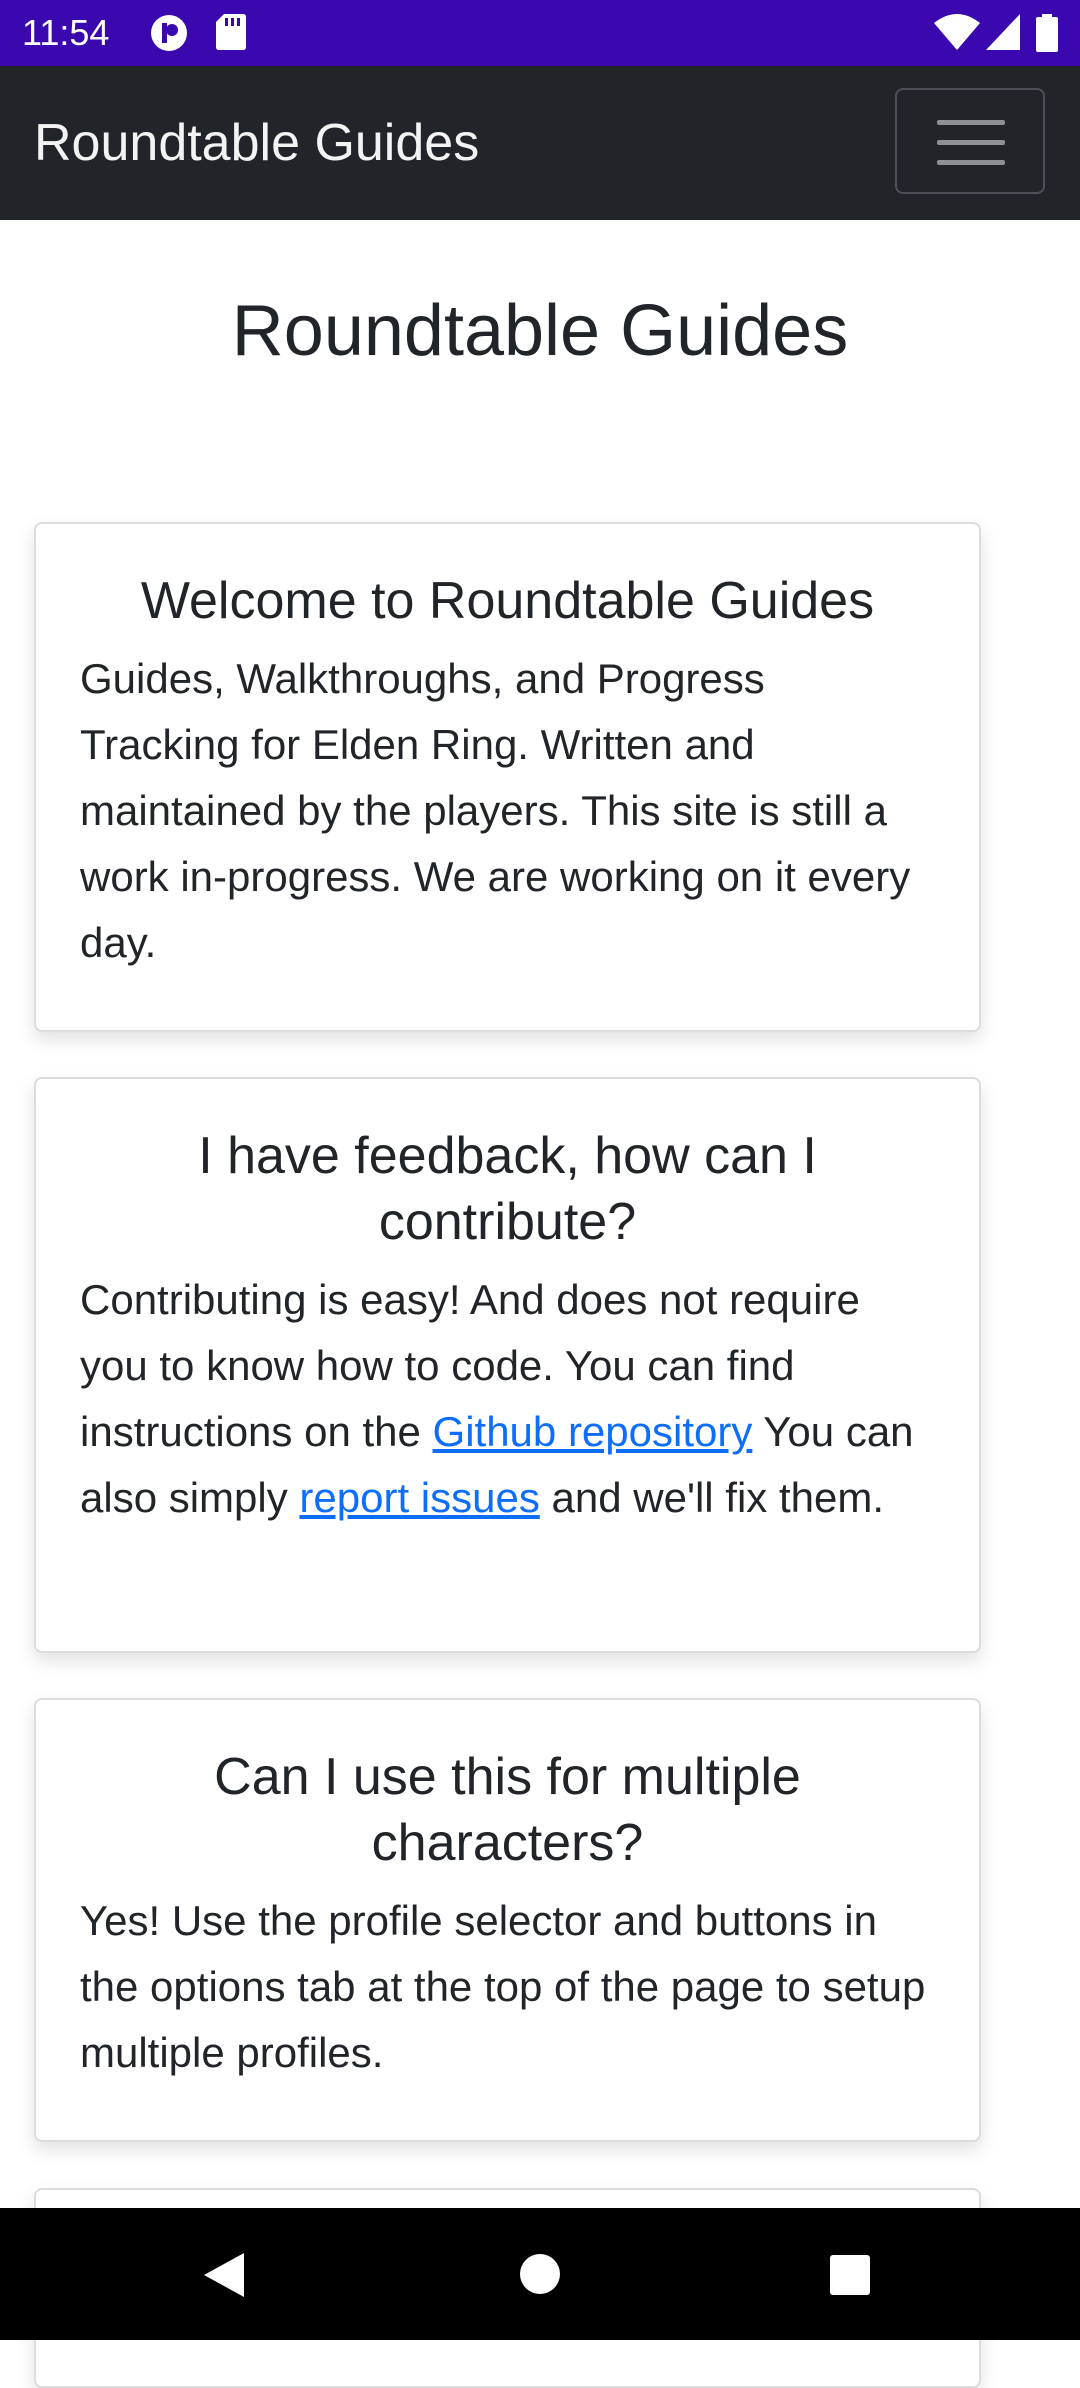  I want to click on status-bar: 11:54, so click(540, 33).